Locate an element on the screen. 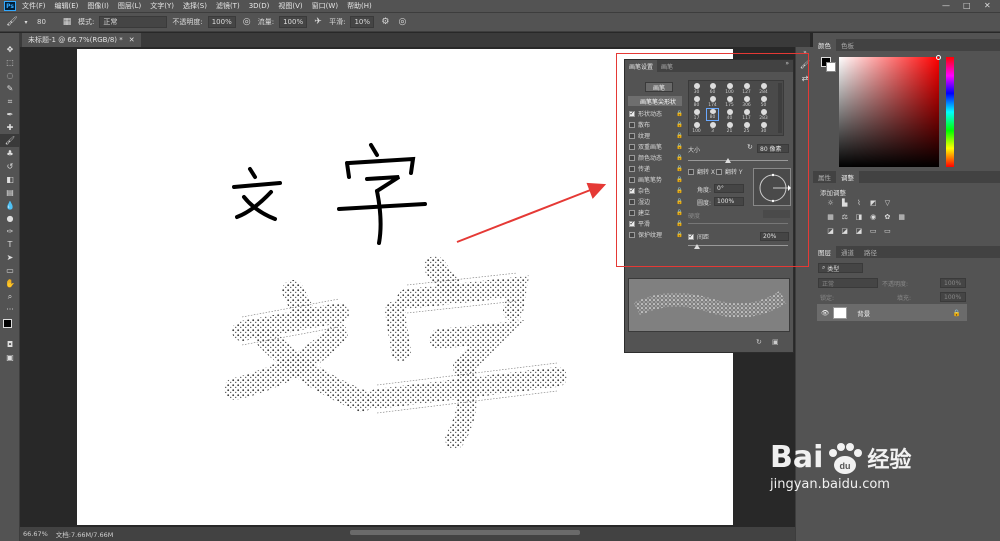 This screenshot has height=541, width=1000. vibrance-icon: ▽ is located at coordinates (887, 203).